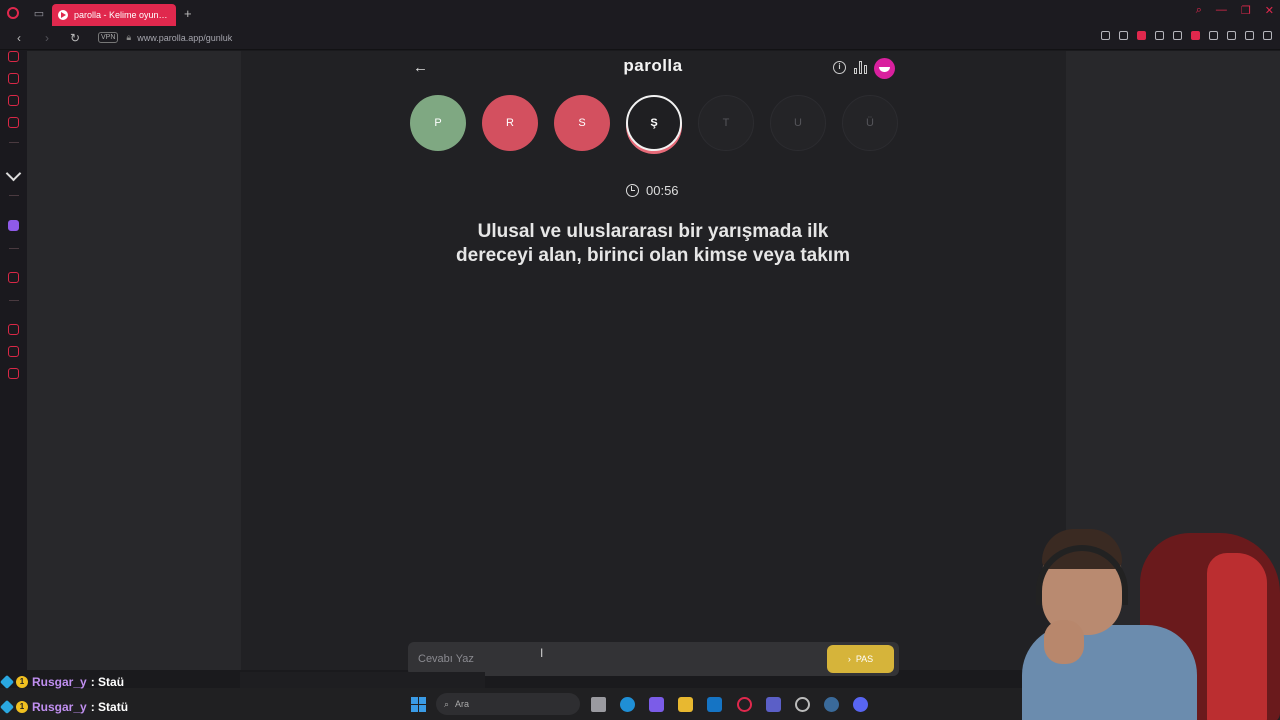  What do you see at coordinates (1246, 10) in the screenshot?
I see `maximize-icon: ❐` at bounding box center [1246, 10].